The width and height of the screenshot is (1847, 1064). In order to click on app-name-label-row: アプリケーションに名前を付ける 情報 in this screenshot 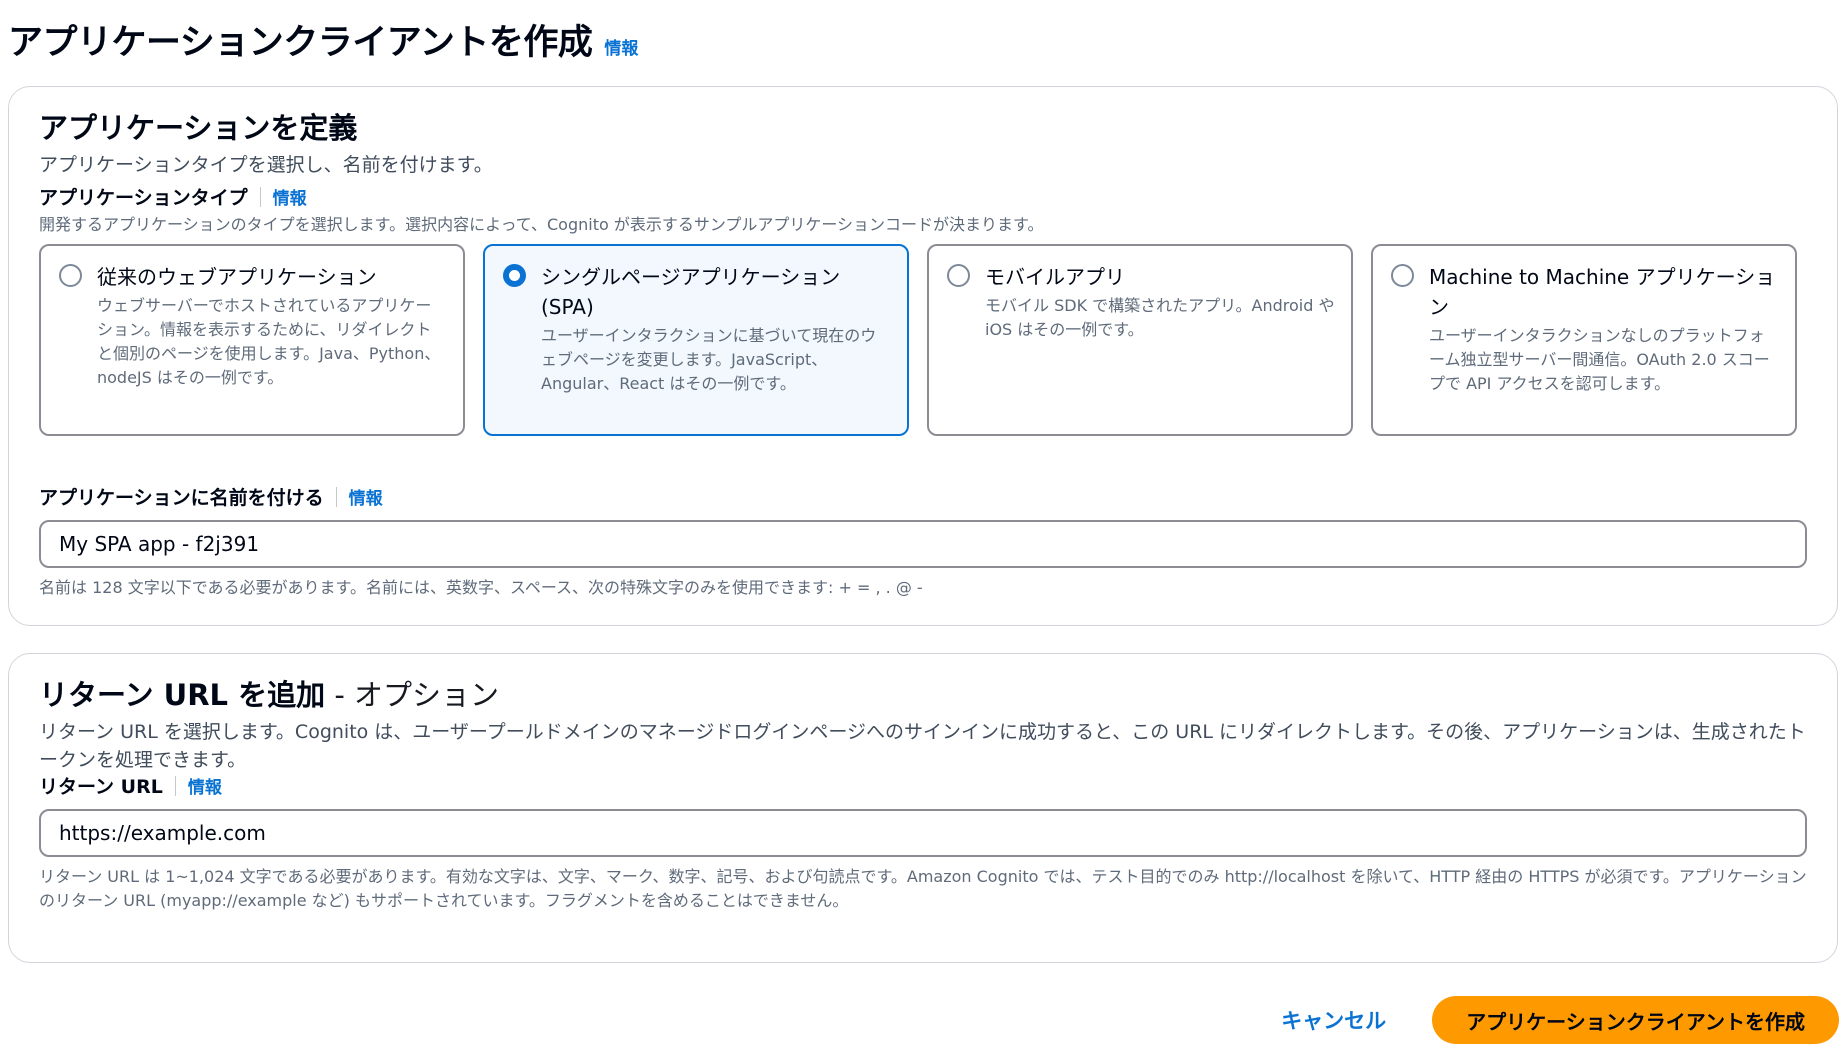, I will do `click(923, 496)`.